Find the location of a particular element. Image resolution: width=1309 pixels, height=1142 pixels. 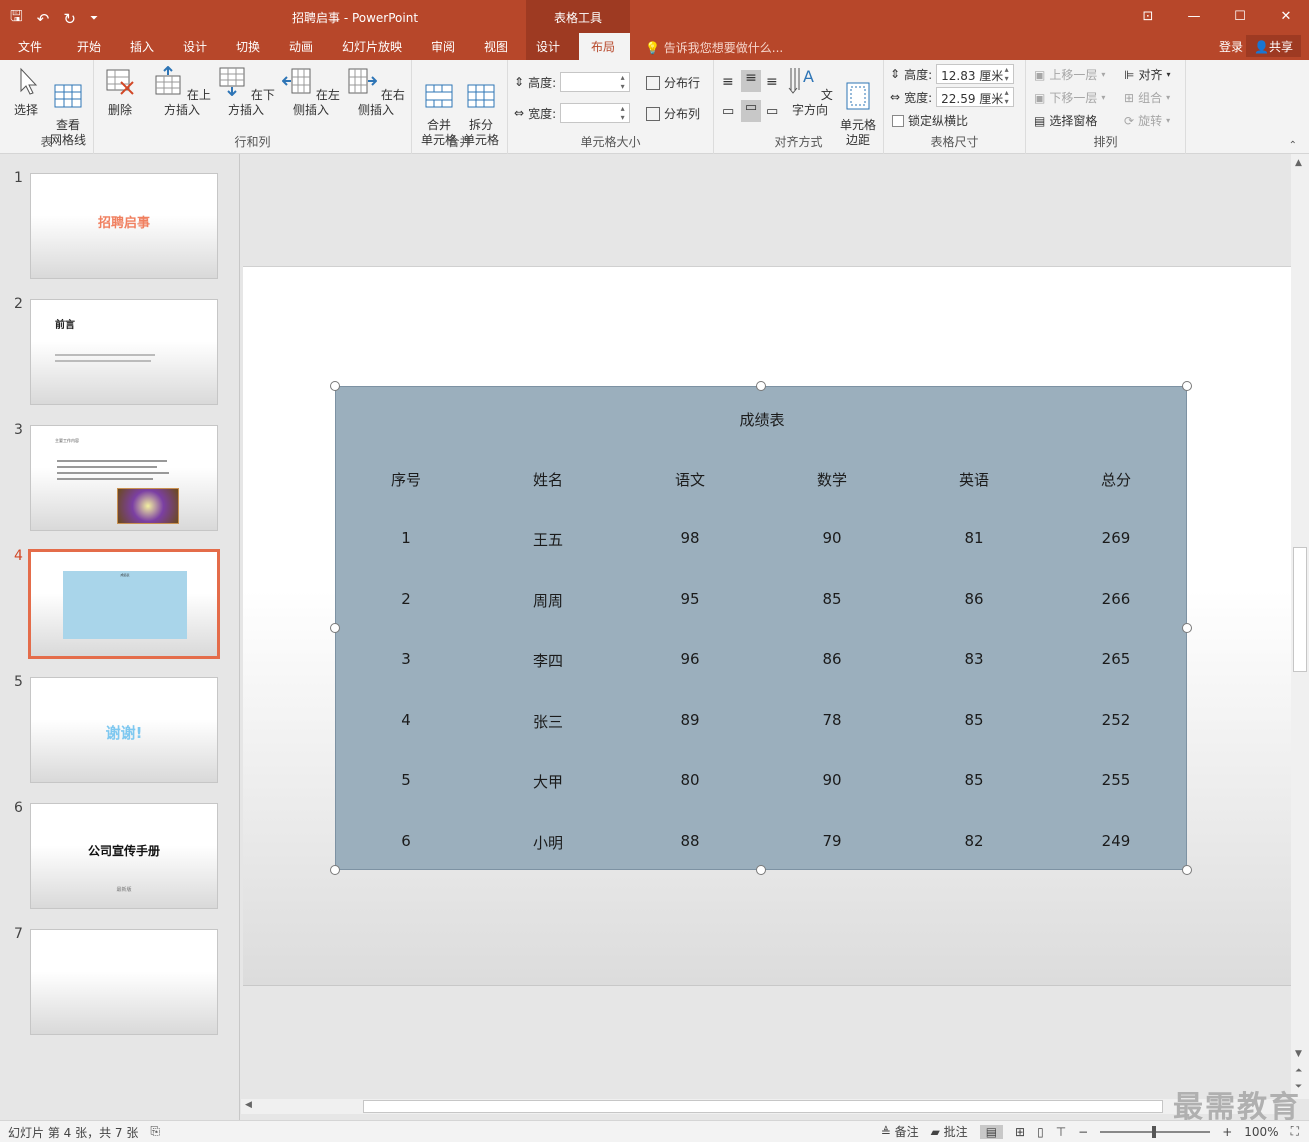

insert-below-button: 在下方插入 is located at coordinates (246, 92).